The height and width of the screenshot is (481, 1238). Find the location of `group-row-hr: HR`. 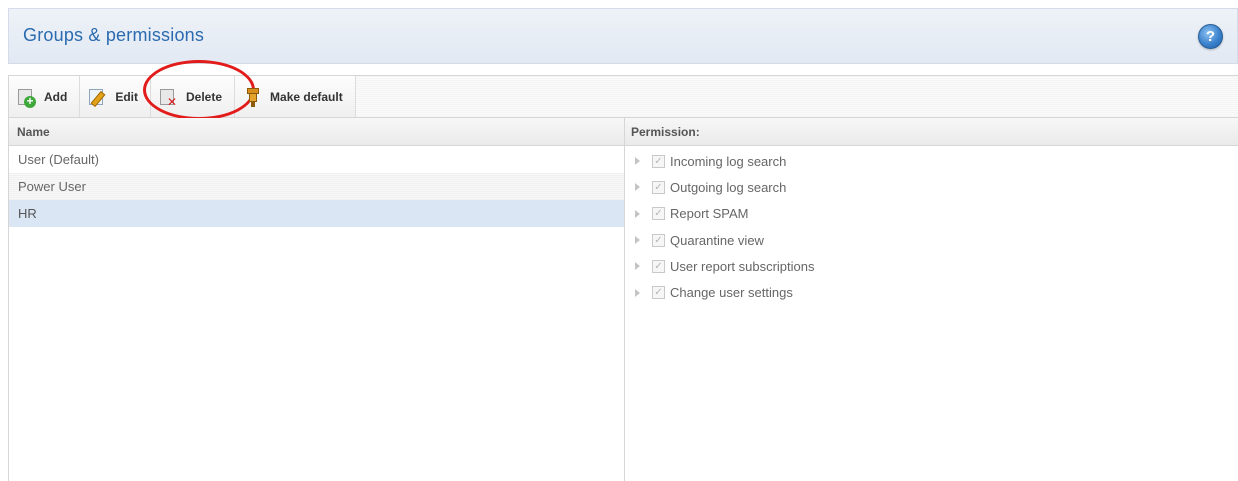

group-row-hr: HR is located at coordinates (316, 213).